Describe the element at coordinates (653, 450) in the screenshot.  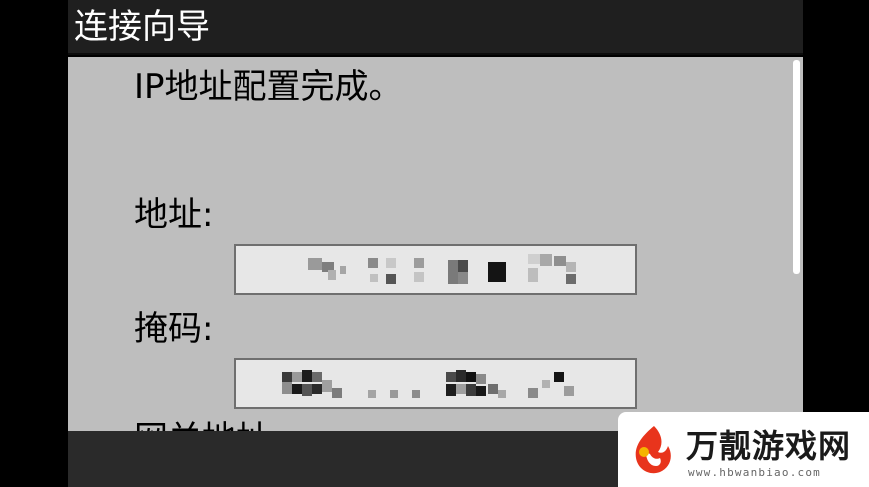
I see `flame-leaf-logo-icon` at that location.